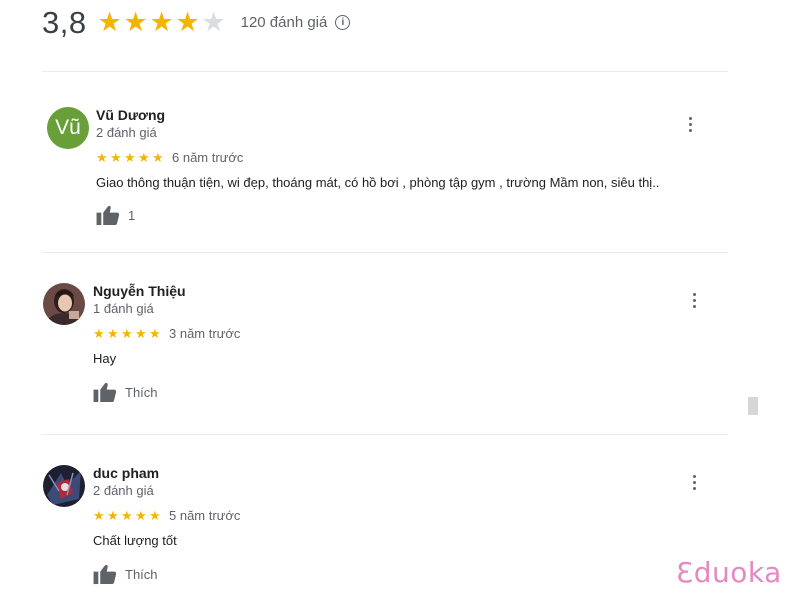 This screenshot has height=600, width=800. I want to click on review-time: 5 năm trước, so click(205, 515).